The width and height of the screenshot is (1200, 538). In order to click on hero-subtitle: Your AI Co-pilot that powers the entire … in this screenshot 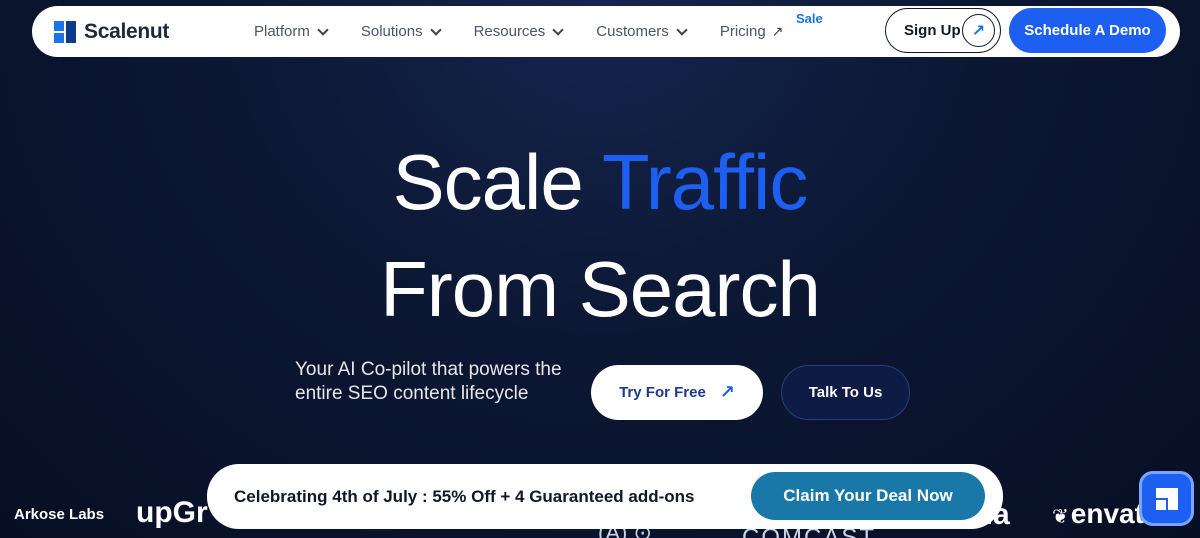, I will do `click(428, 381)`.